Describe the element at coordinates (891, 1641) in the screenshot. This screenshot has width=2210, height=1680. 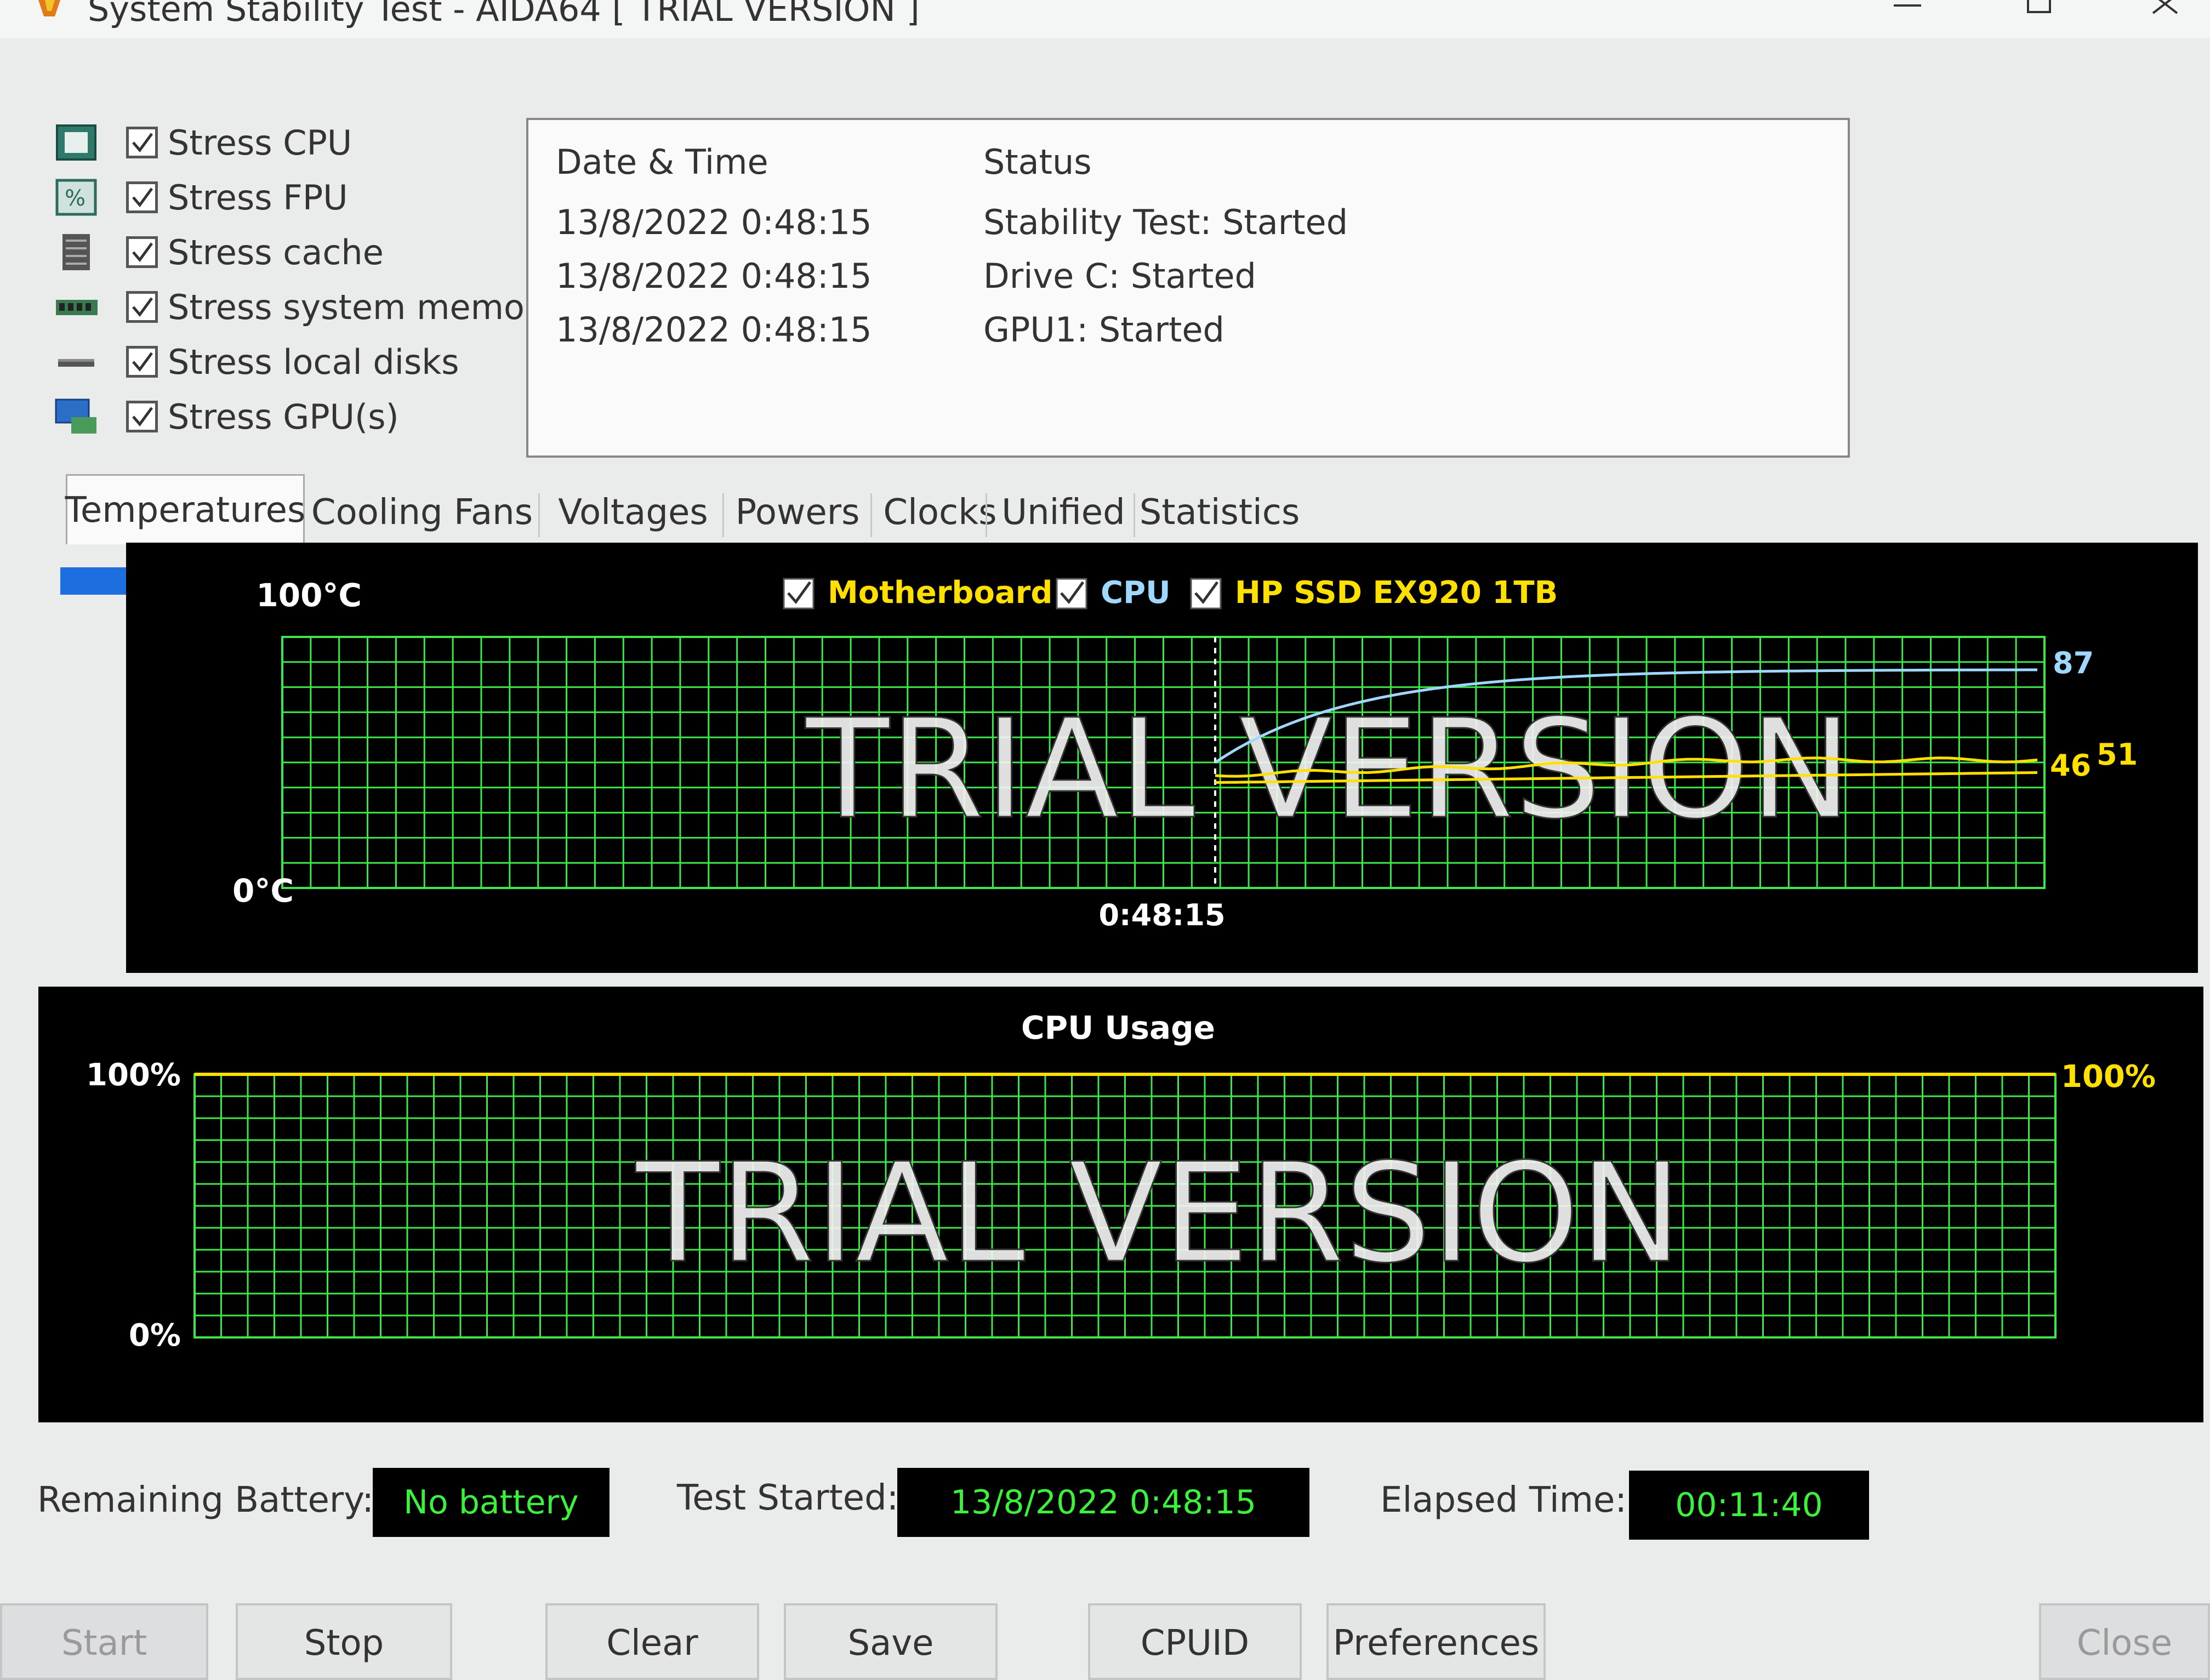
I see `save-button: Save` at that location.